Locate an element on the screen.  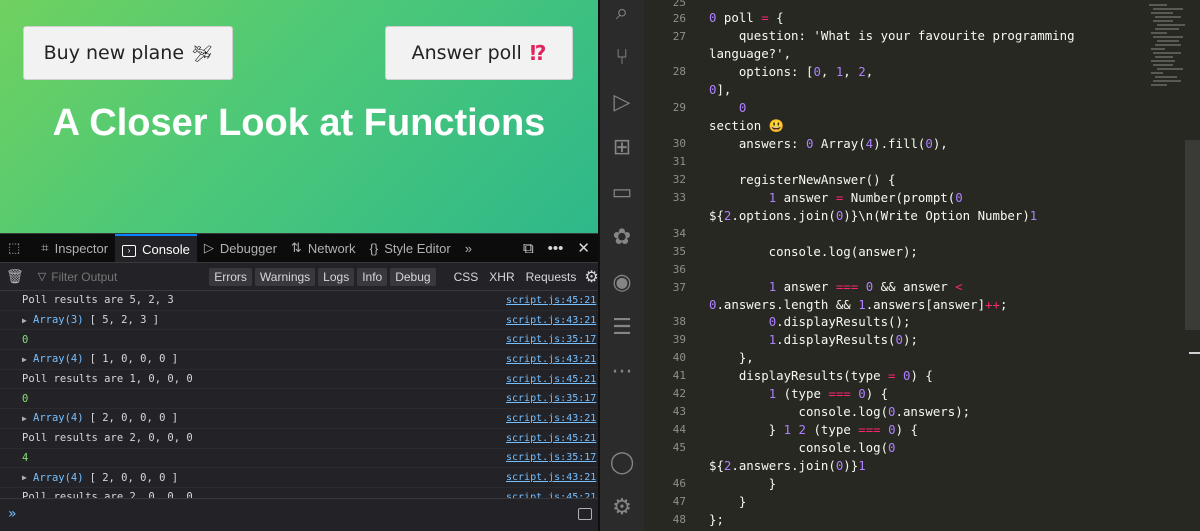
filter-warnings-button: Warnings is located at coordinates (285, 276).